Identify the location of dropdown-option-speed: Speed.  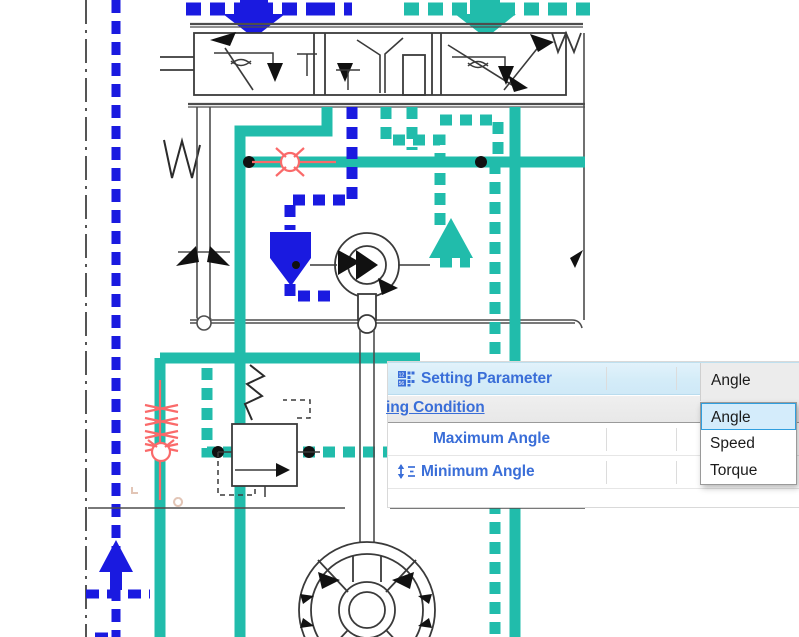
(748, 443).